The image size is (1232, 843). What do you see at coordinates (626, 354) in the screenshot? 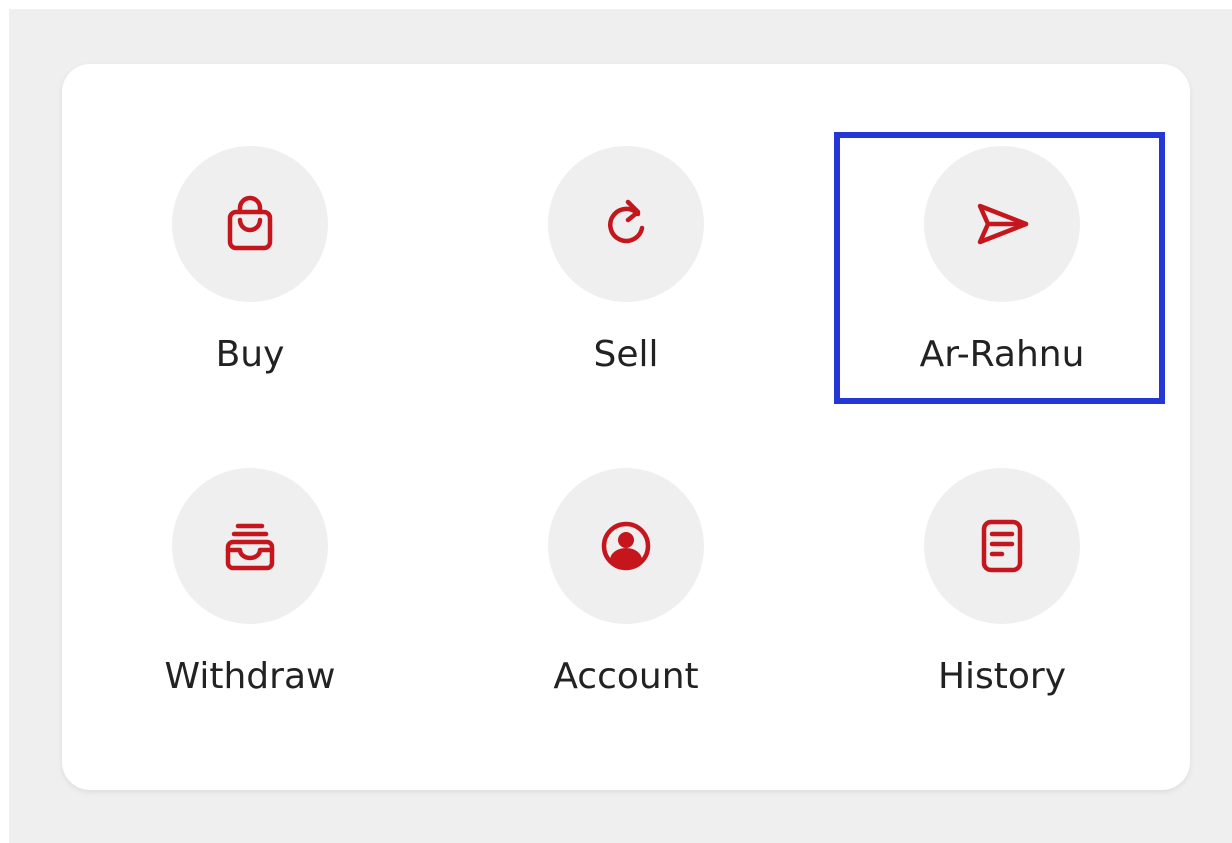
I see `menu-item-label: Sell` at bounding box center [626, 354].